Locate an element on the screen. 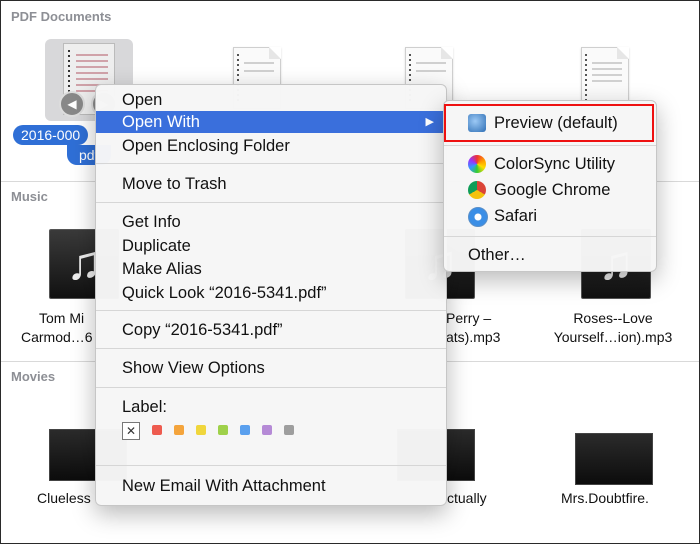 Image resolution: width=700 pixels, height=544 pixels. file-name-line: Perry – is located at coordinates (469, 318).